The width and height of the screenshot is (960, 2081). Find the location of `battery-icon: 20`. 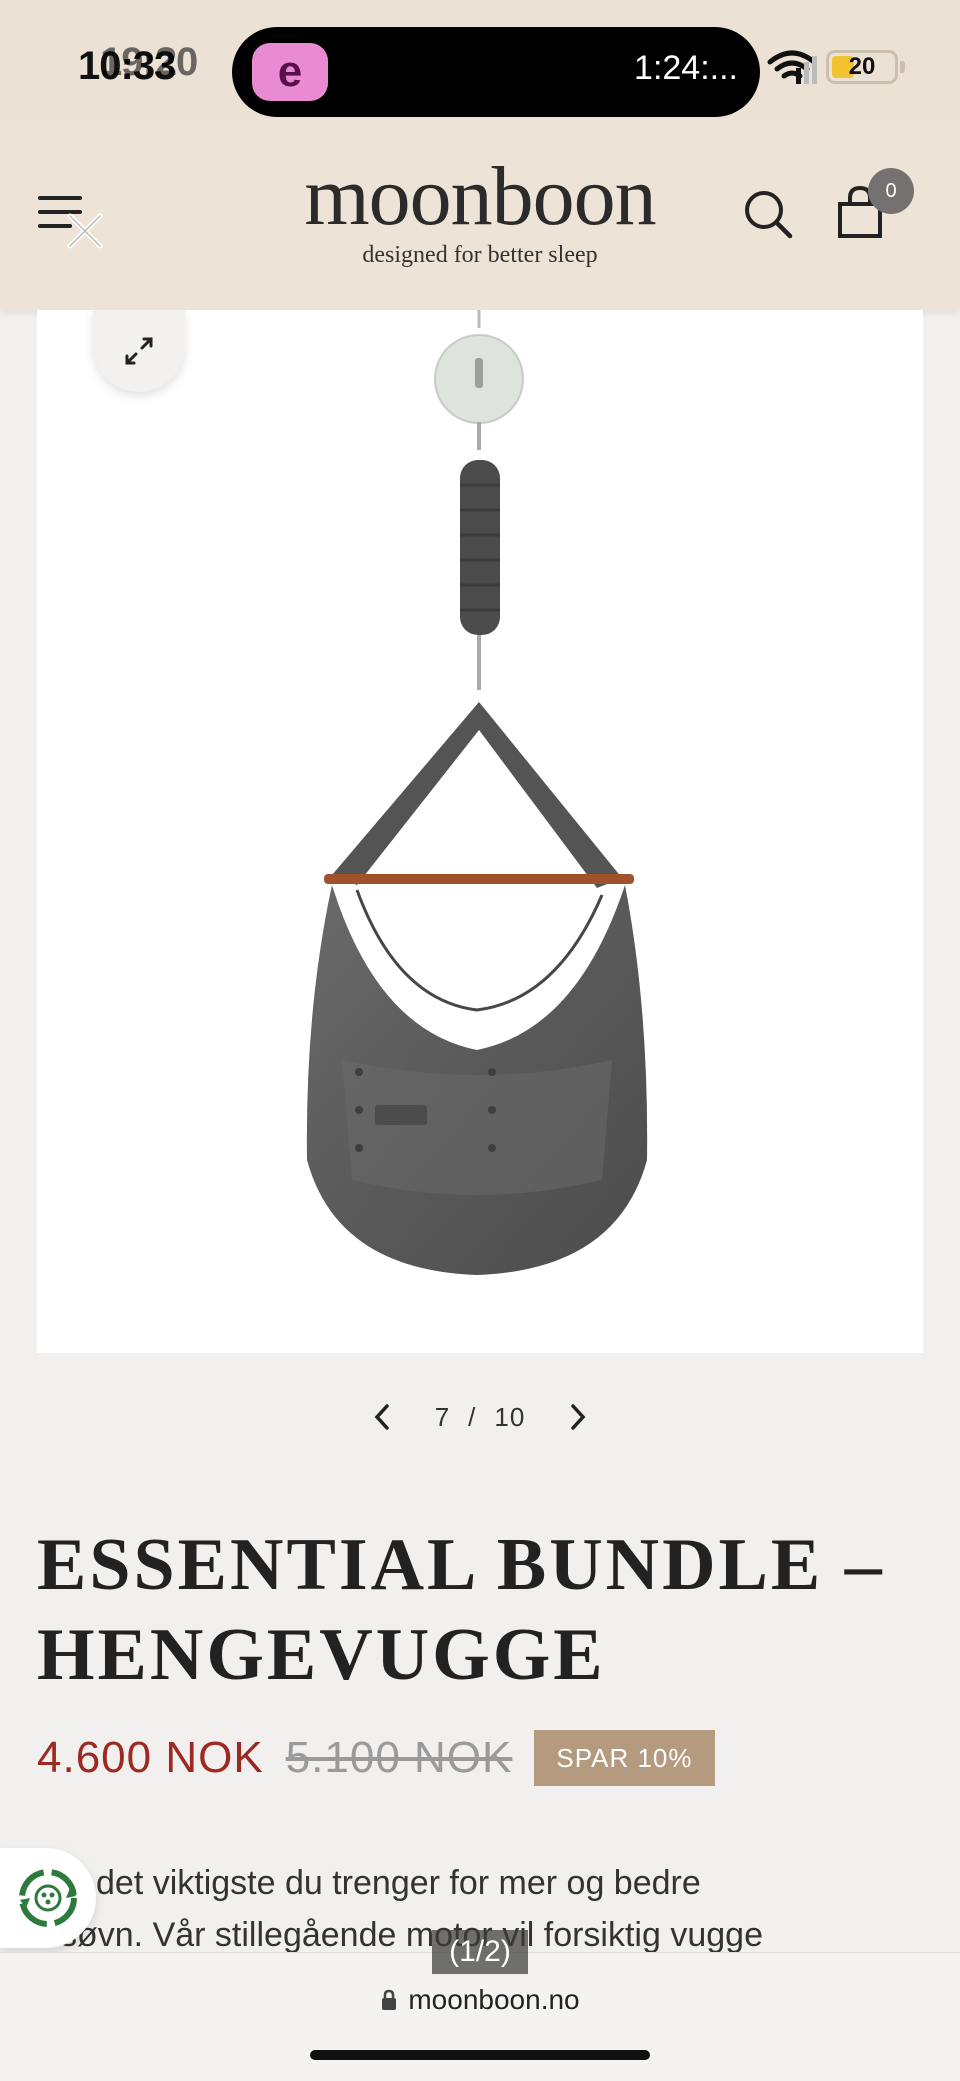

battery-icon: 20 is located at coordinates (862, 67).